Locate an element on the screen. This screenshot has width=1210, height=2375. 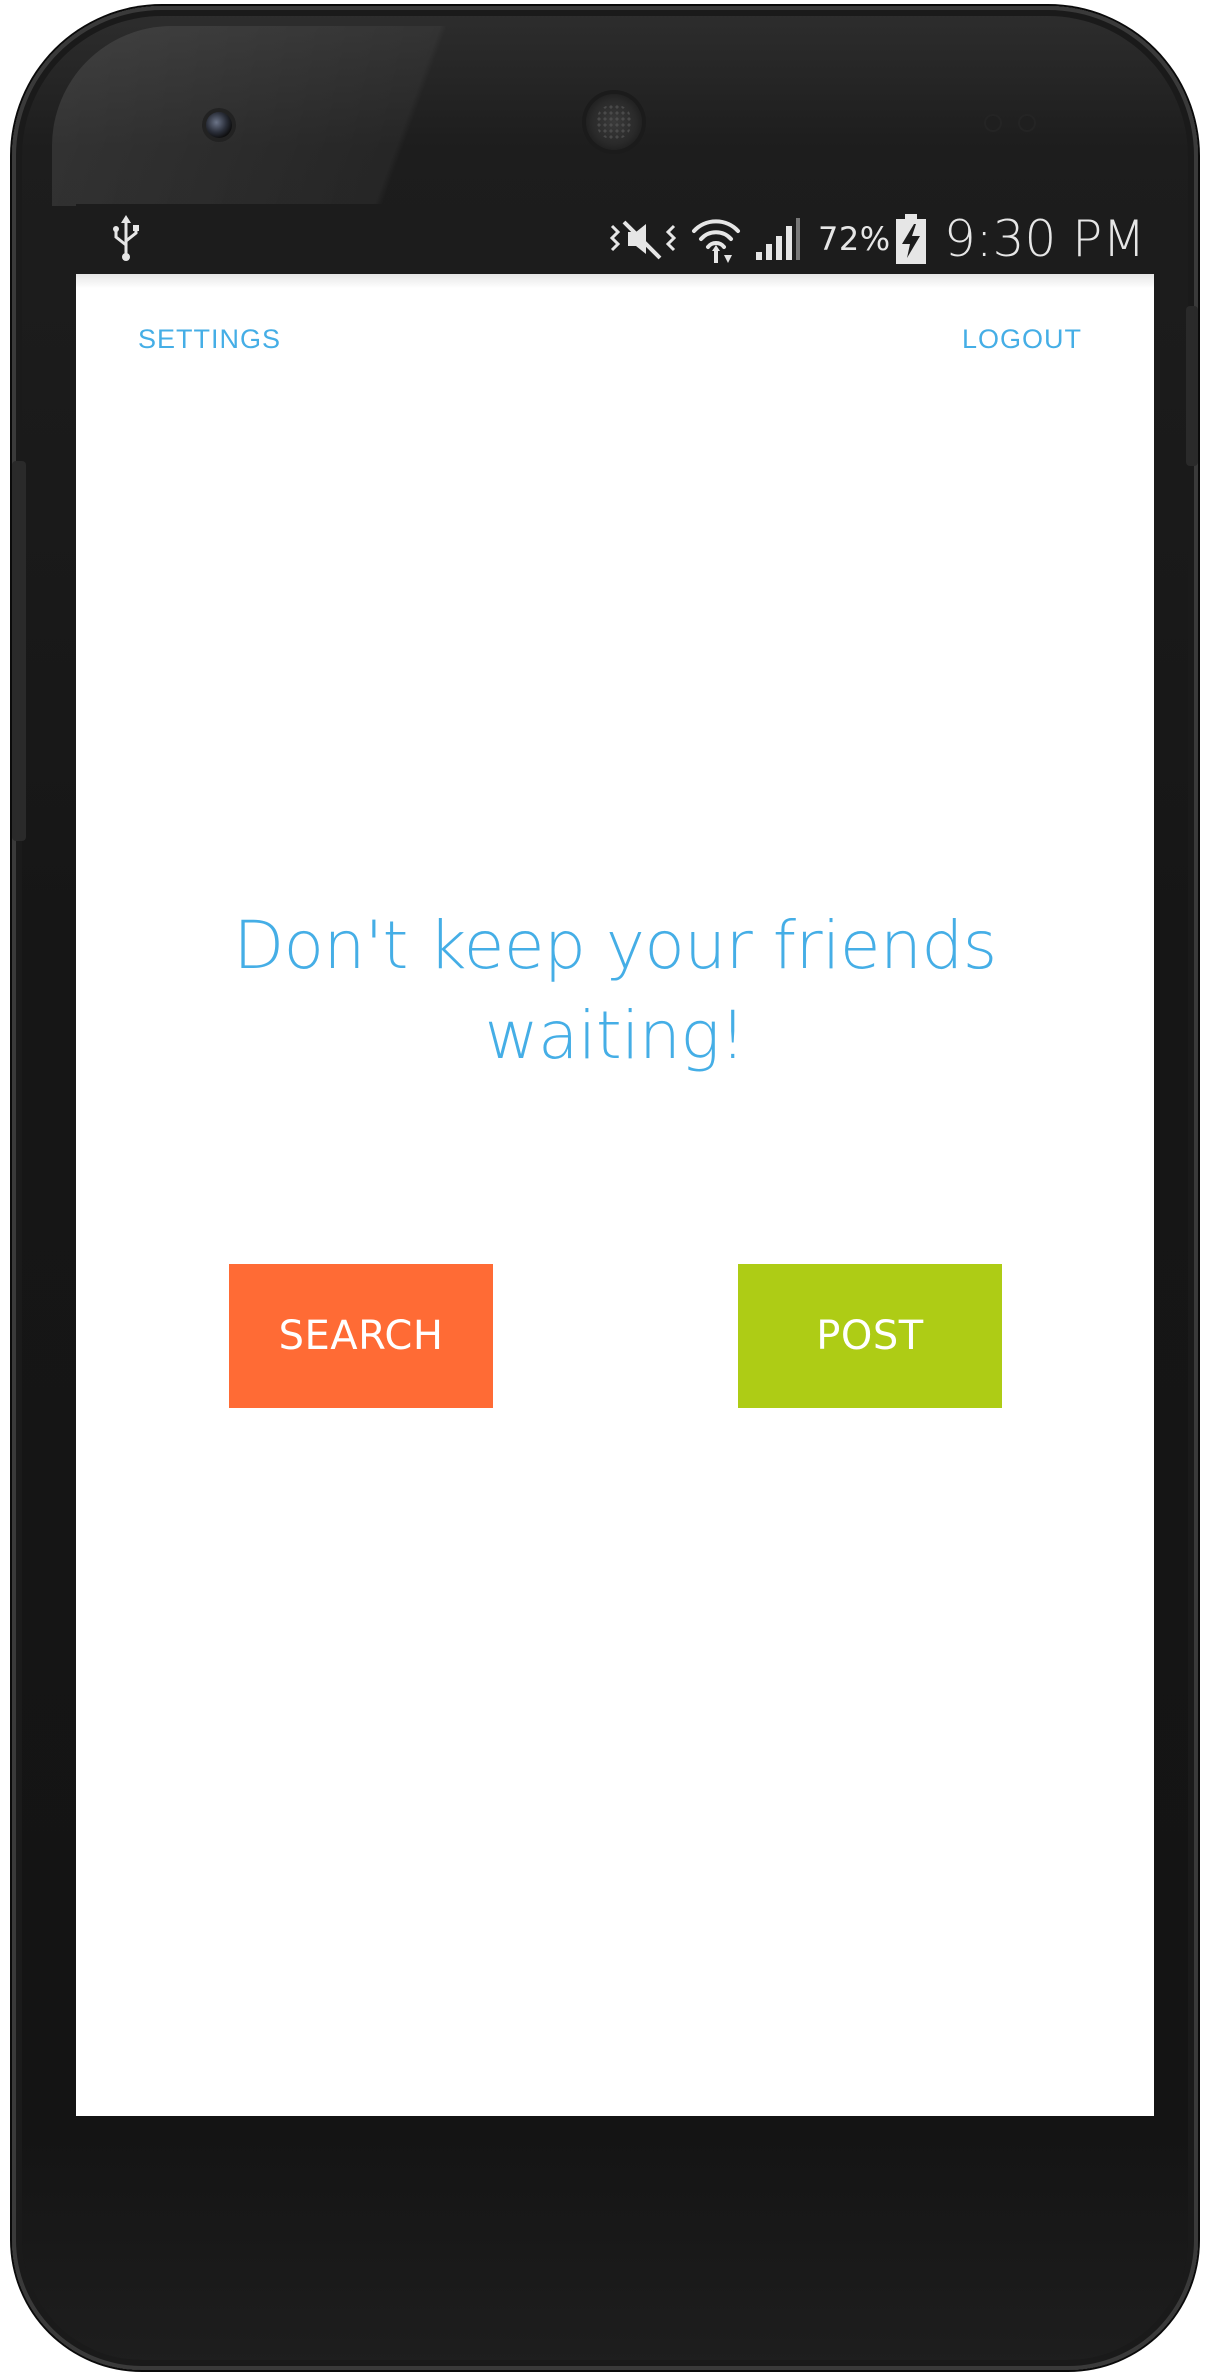
earpiece-speaker is located at coordinates (614, 122).